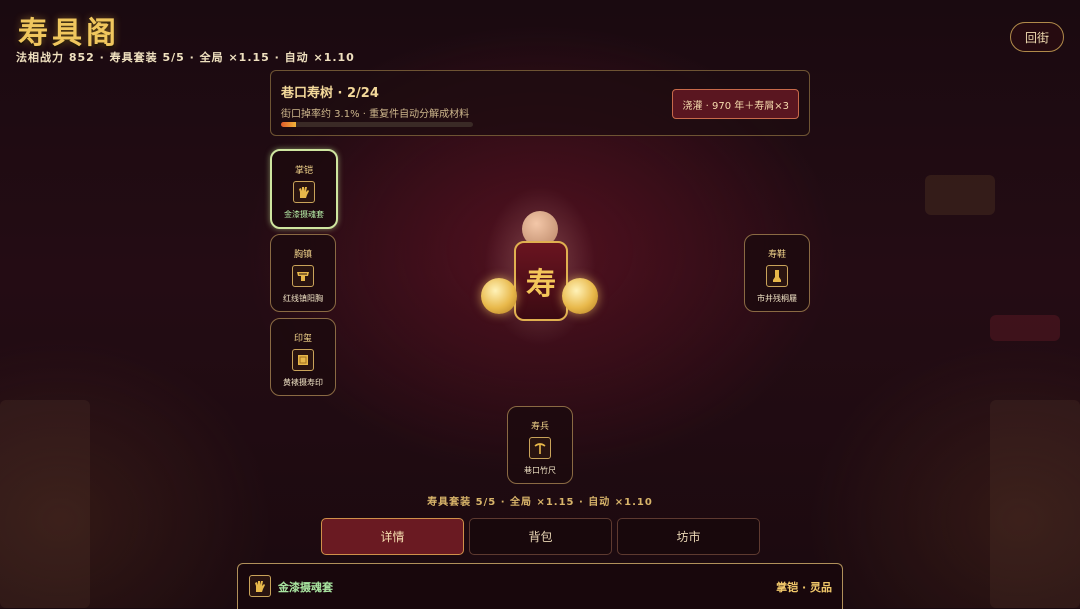  I want to click on right-orb, so click(580, 296).